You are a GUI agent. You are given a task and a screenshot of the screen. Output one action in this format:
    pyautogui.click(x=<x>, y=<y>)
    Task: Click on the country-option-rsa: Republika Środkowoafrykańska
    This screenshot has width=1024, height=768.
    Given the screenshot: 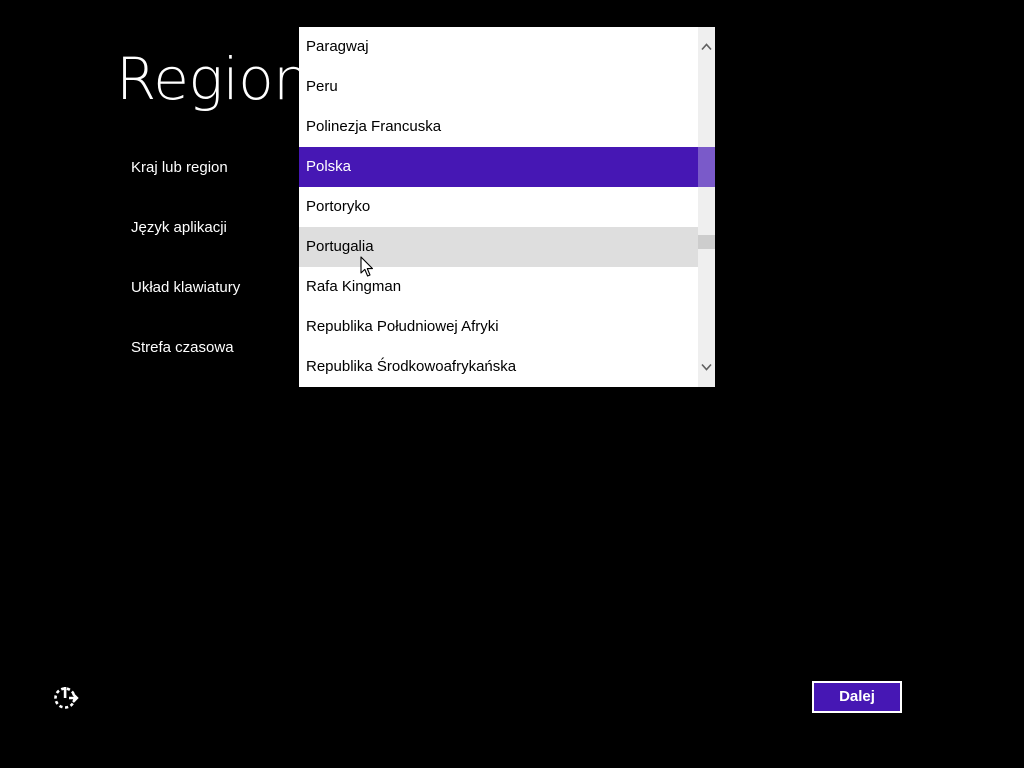 What is the action you would take?
    pyautogui.click(x=498, y=367)
    